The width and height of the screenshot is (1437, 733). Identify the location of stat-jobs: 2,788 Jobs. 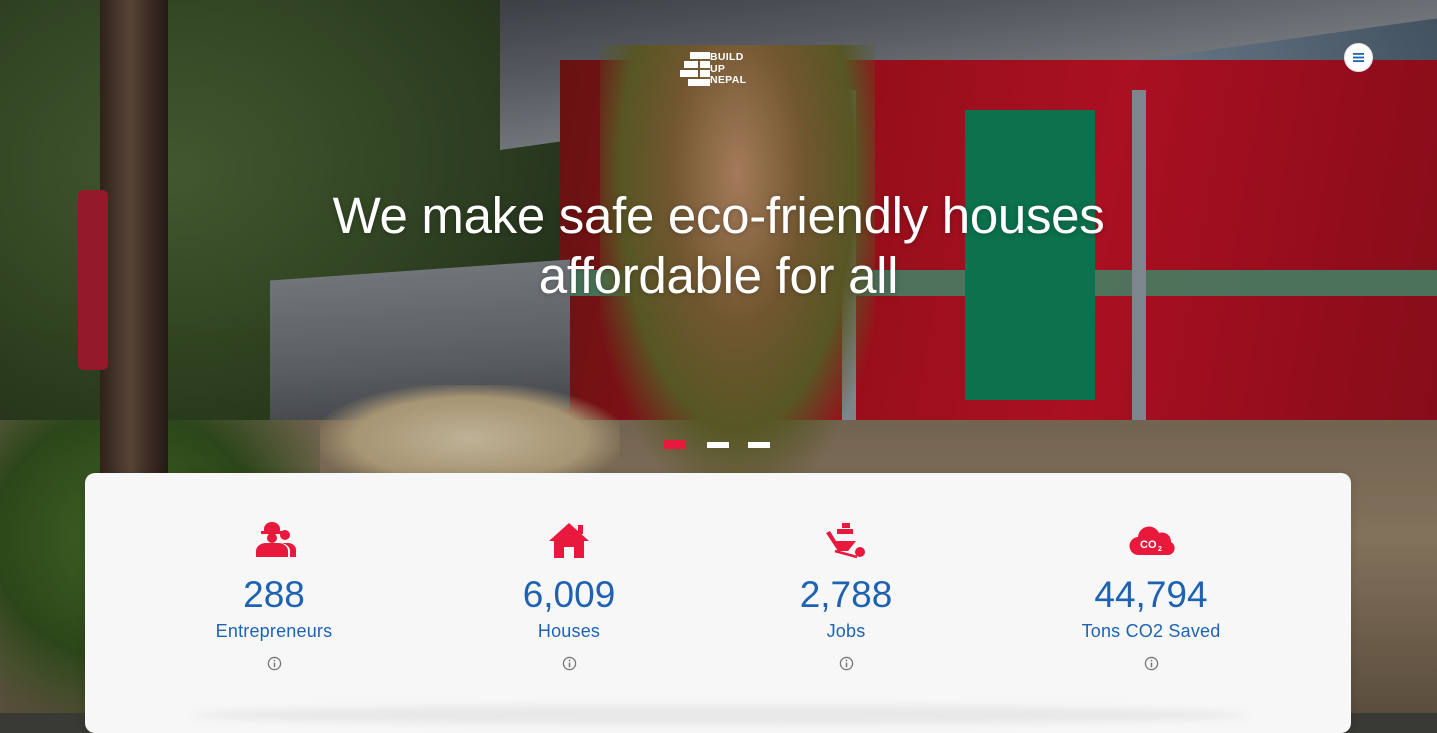
(846, 596).